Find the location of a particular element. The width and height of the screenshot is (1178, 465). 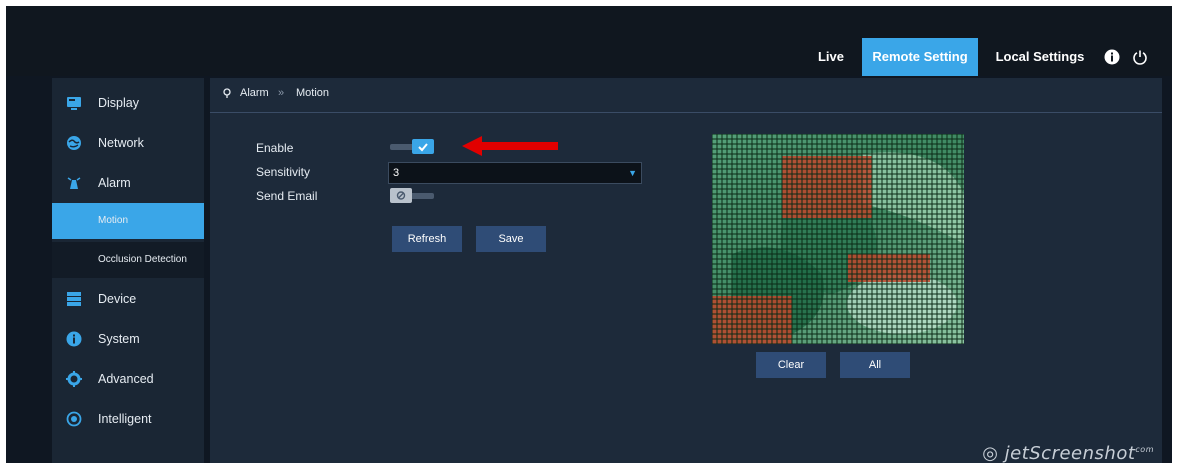

enable-toggle-knob is located at coordinates (423, 146).